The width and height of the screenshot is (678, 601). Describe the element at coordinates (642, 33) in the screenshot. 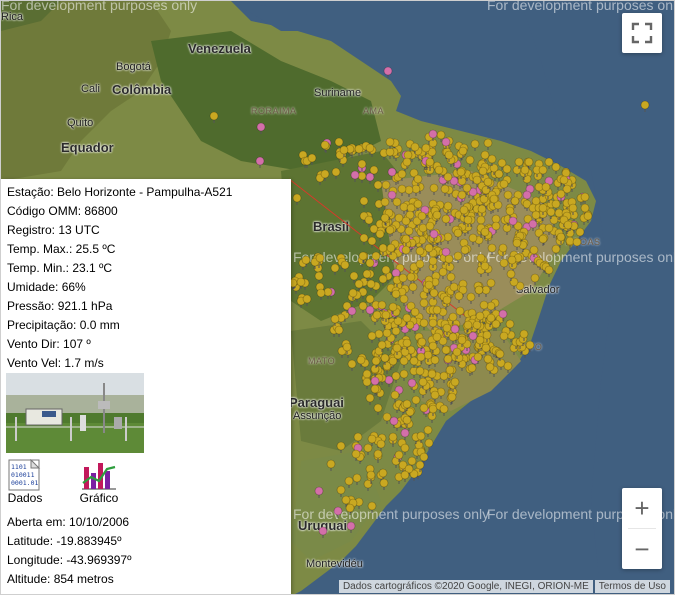

I see `fullscreen-button` at that location.